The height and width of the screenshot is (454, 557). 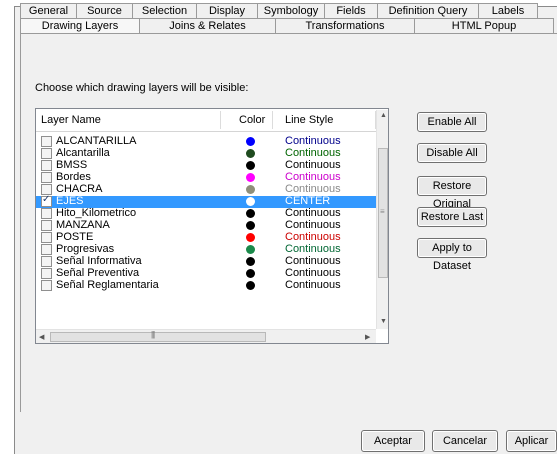 I want to click on tab-display: Display, so click(x=227, y=10).